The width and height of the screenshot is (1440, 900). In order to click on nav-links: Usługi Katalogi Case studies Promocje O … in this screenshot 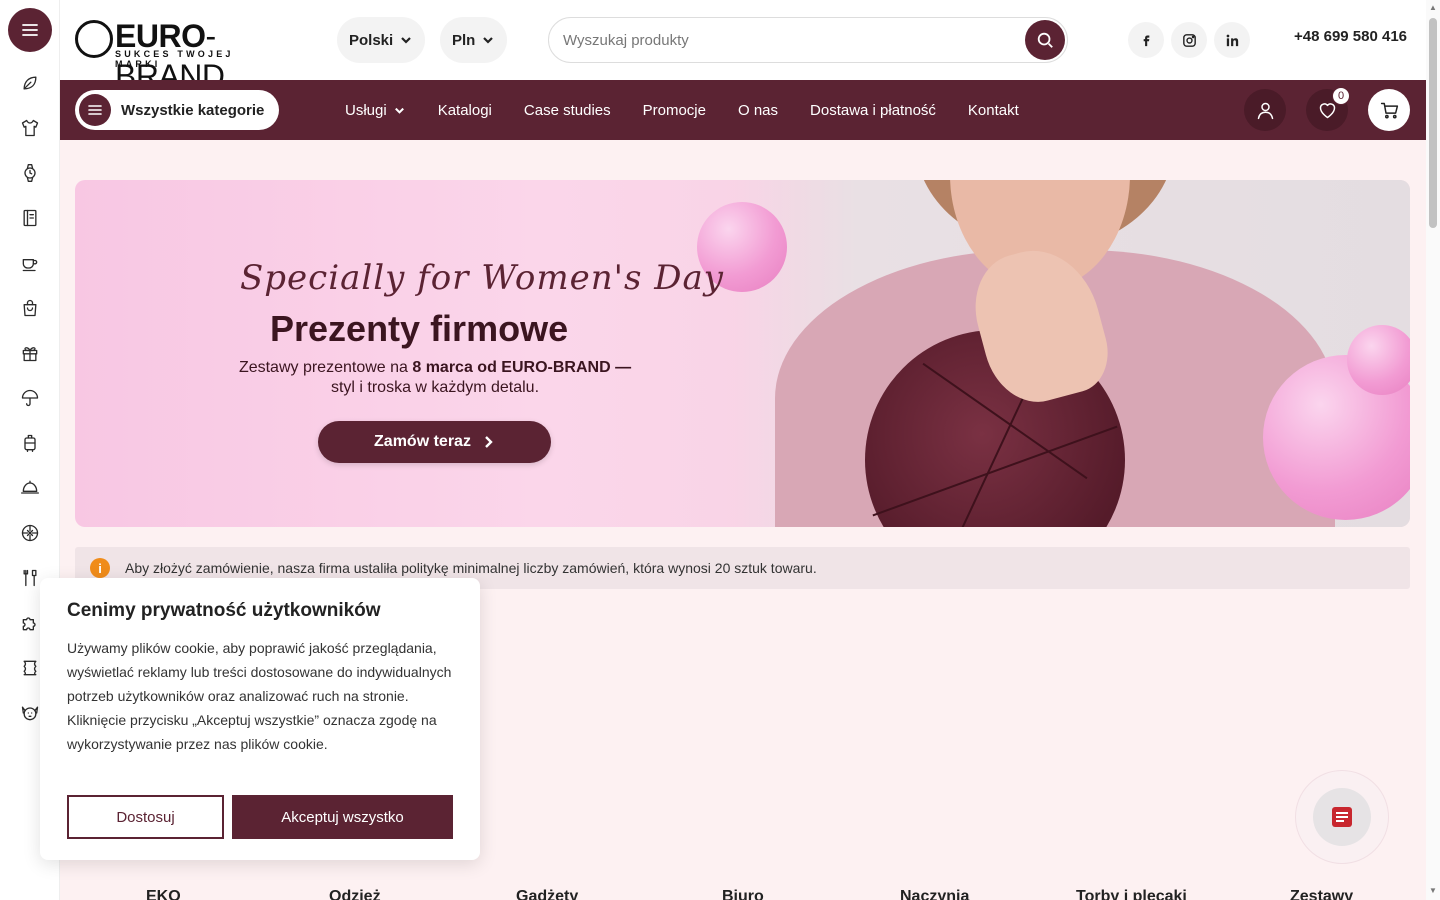, I will do `click(682, 110)`.